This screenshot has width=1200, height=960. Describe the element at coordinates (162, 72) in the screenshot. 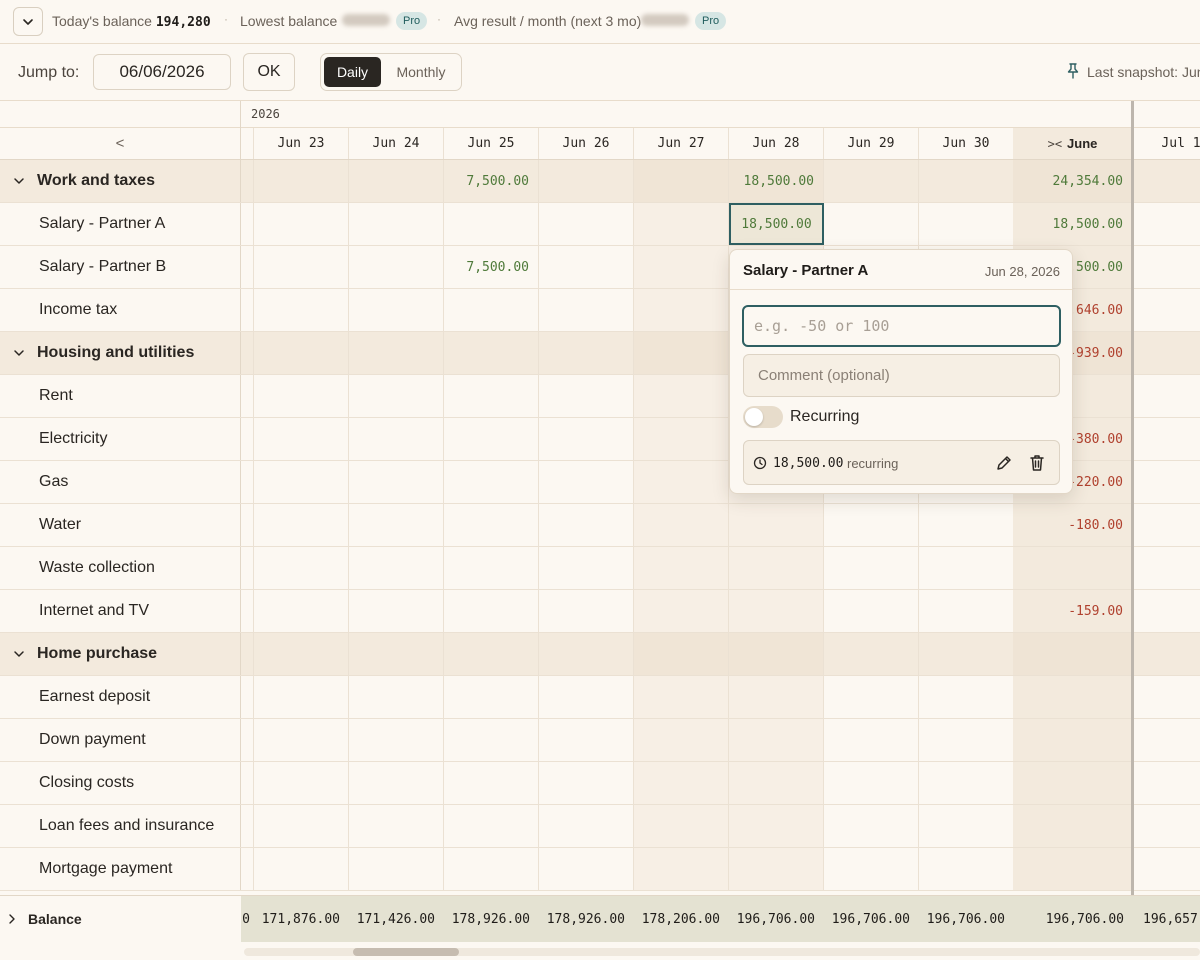

I see `jump-date-input` at that location.